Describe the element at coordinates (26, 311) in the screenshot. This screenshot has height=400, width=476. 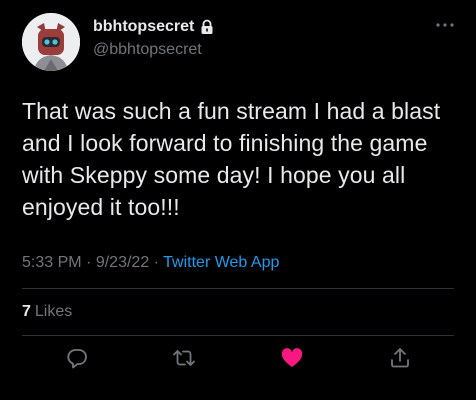
I see `likes-count: 7` at that location.